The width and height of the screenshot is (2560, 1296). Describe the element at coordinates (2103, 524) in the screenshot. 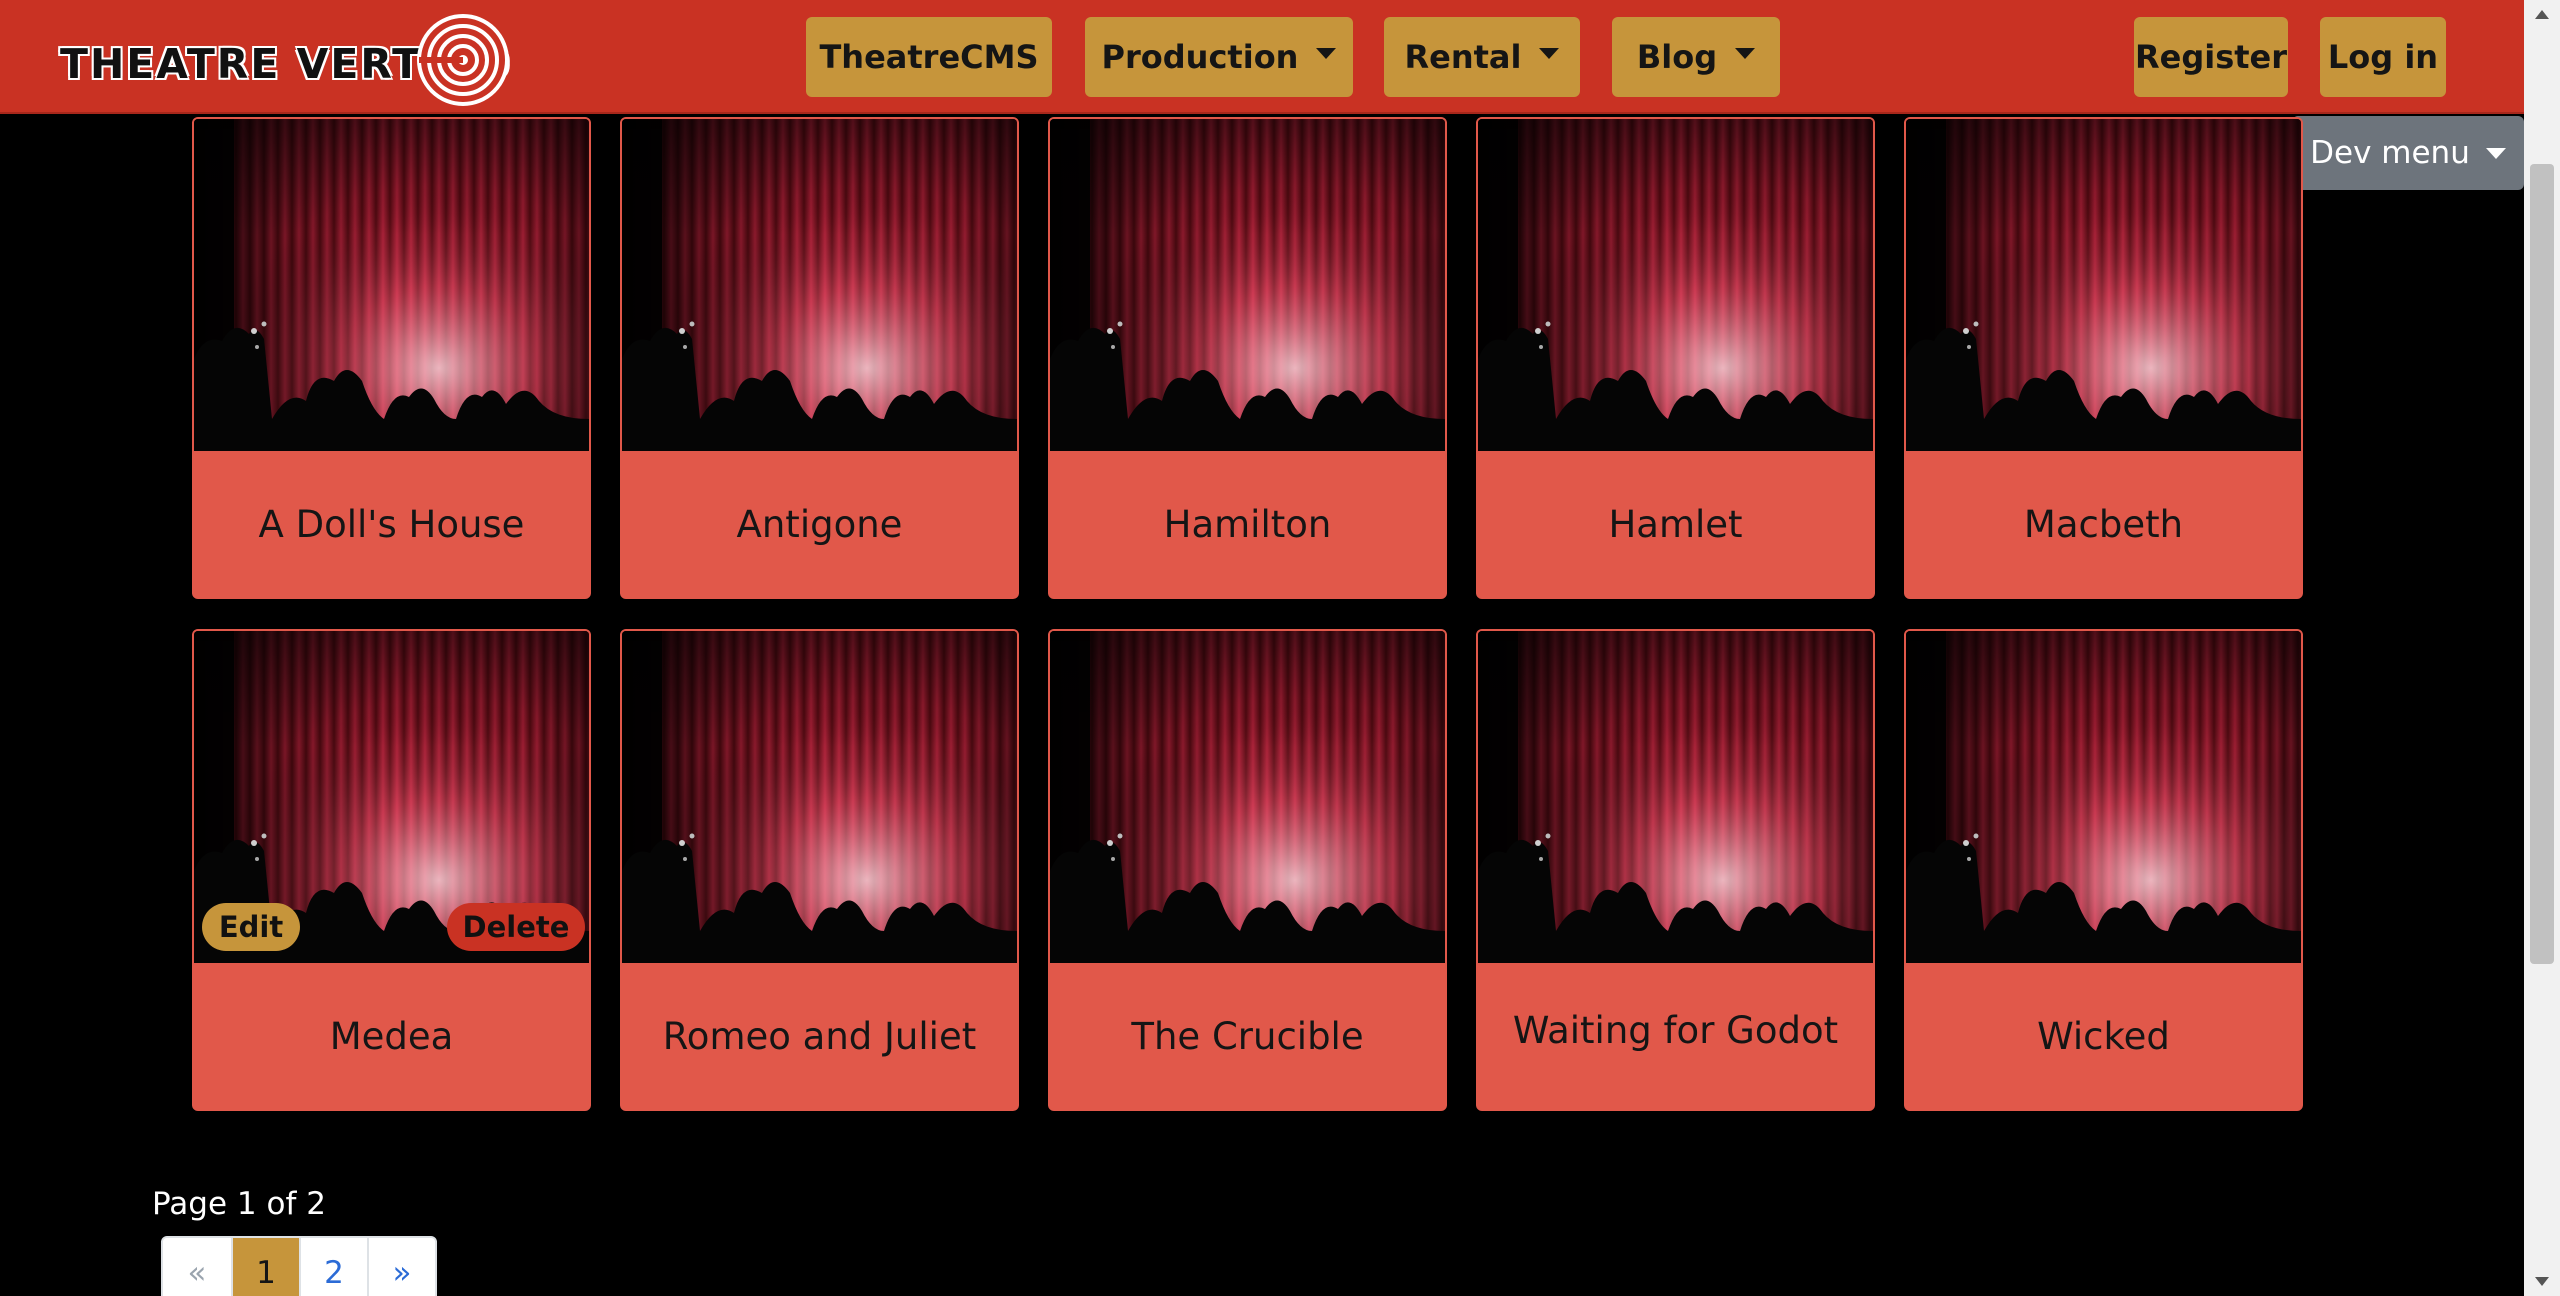

I see `production-title: Macbeth` at that location.